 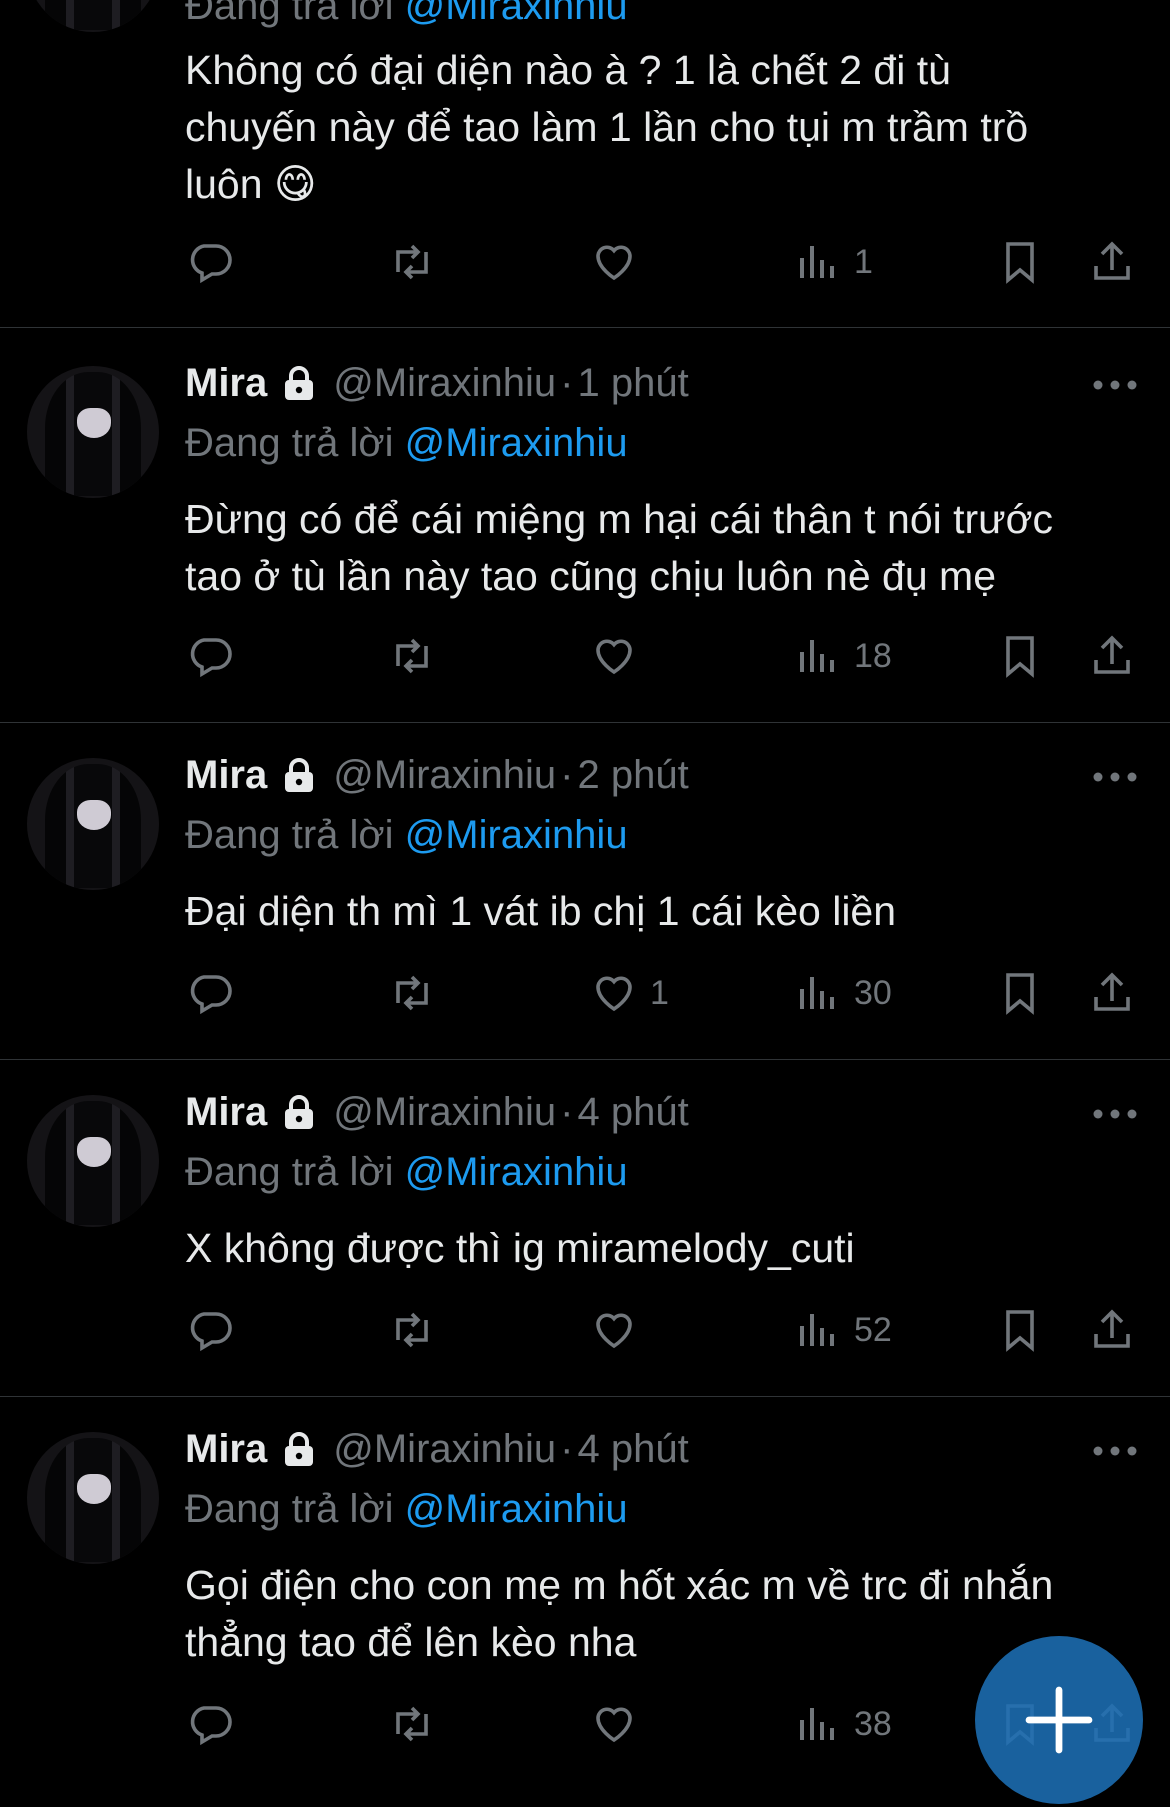 What do you see at coordinates (843, 1724) in the screenshot?
I see `views-button: 38` at bounding box center [843, 1724].